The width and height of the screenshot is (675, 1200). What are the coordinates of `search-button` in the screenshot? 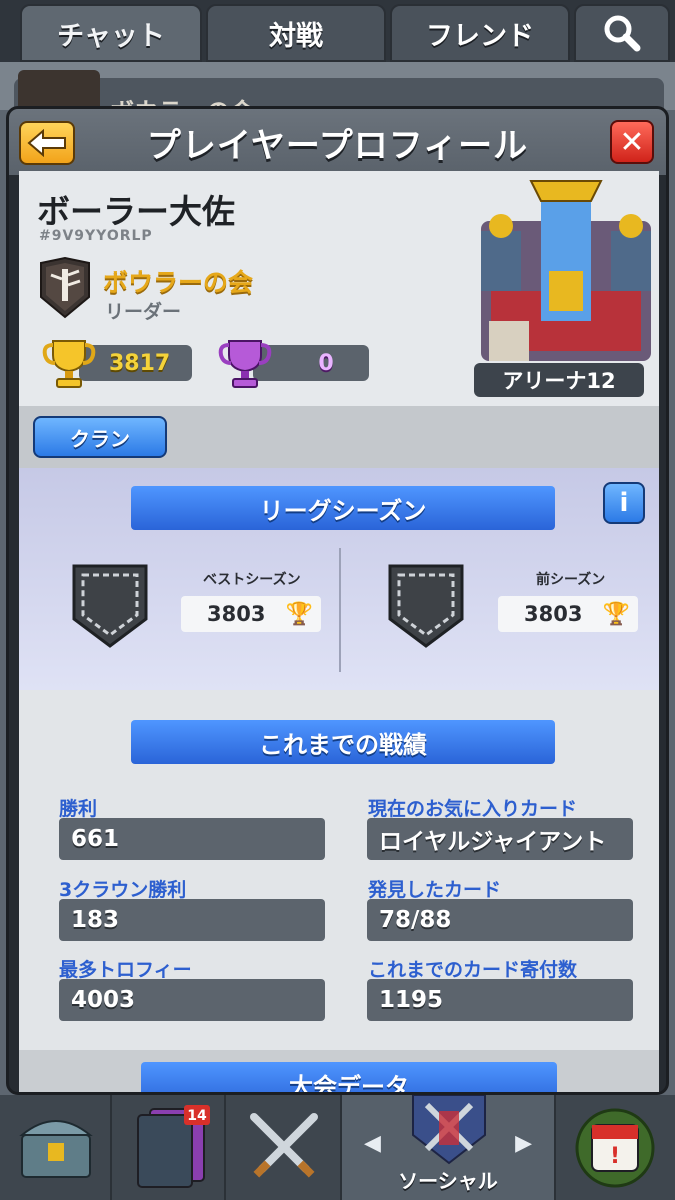 It's located at (622, 33).